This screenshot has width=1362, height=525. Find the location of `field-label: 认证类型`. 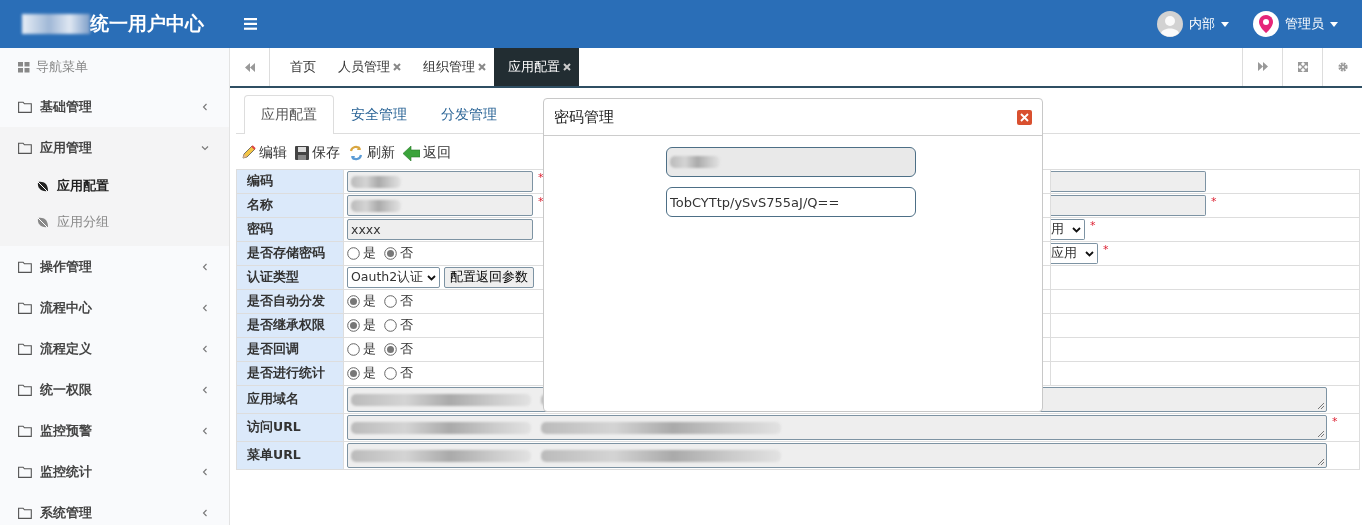

field-label: 认证类型 is located at coordinates (290, 277).